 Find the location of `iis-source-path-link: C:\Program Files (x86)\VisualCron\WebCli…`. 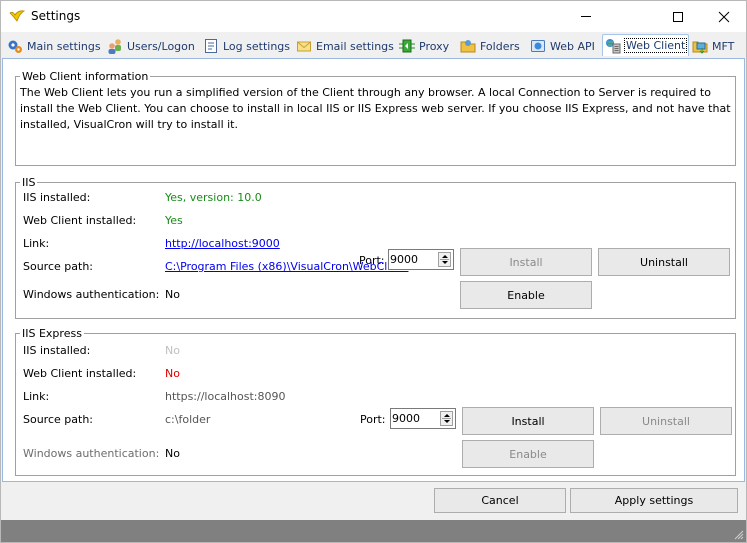

iis-source-path-link: C:\Program Files (x86)\VisualCron\WebCli… is located at coordinates (286, 266).